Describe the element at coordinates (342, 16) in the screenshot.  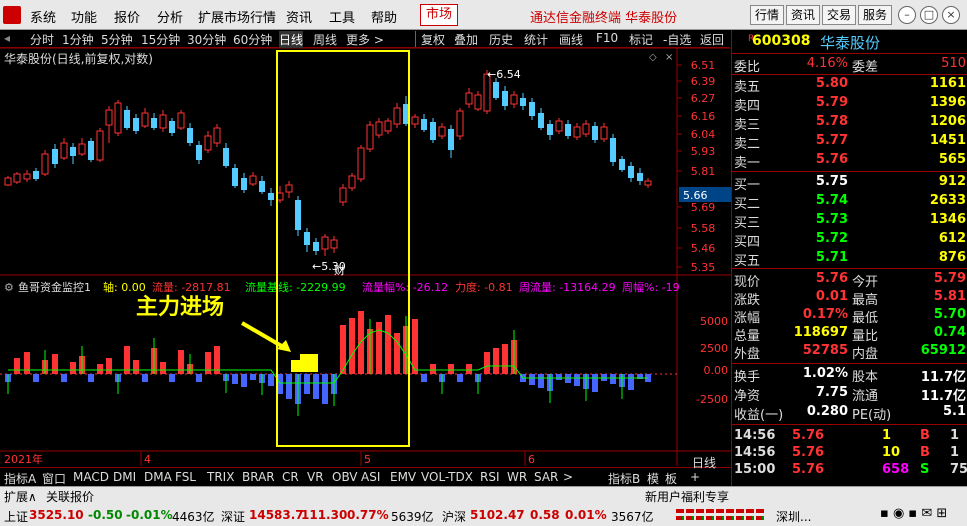
I see `menu-tools: 工具` at that location.